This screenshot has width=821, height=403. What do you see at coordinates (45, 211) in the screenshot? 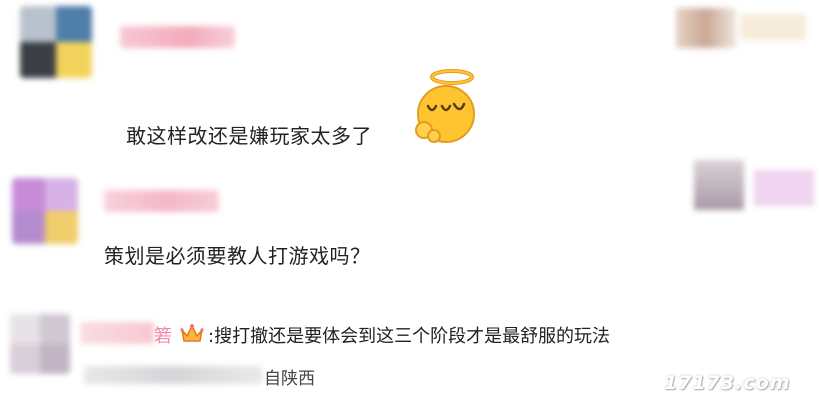
I see `comment-2-avatar` at bounding box center [45, 211].